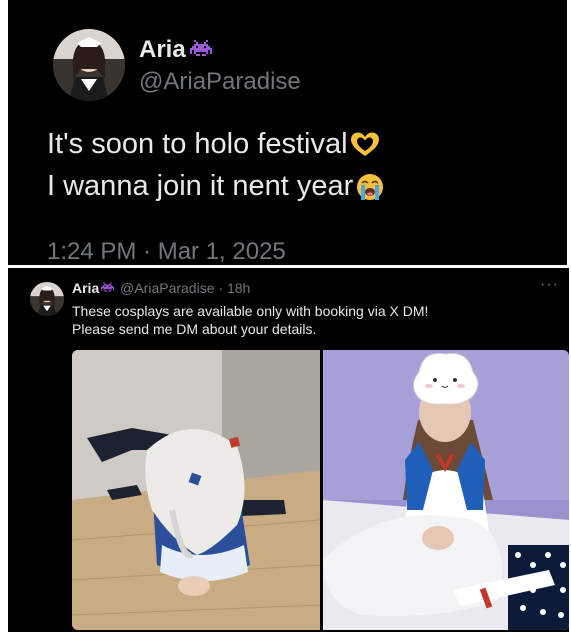 This screenshot has height=635, width=571. Describe the element at coordinates (213, 144) in the screenshot. I see `tweet-text-line-1: It's soon to holo festival` at that location.